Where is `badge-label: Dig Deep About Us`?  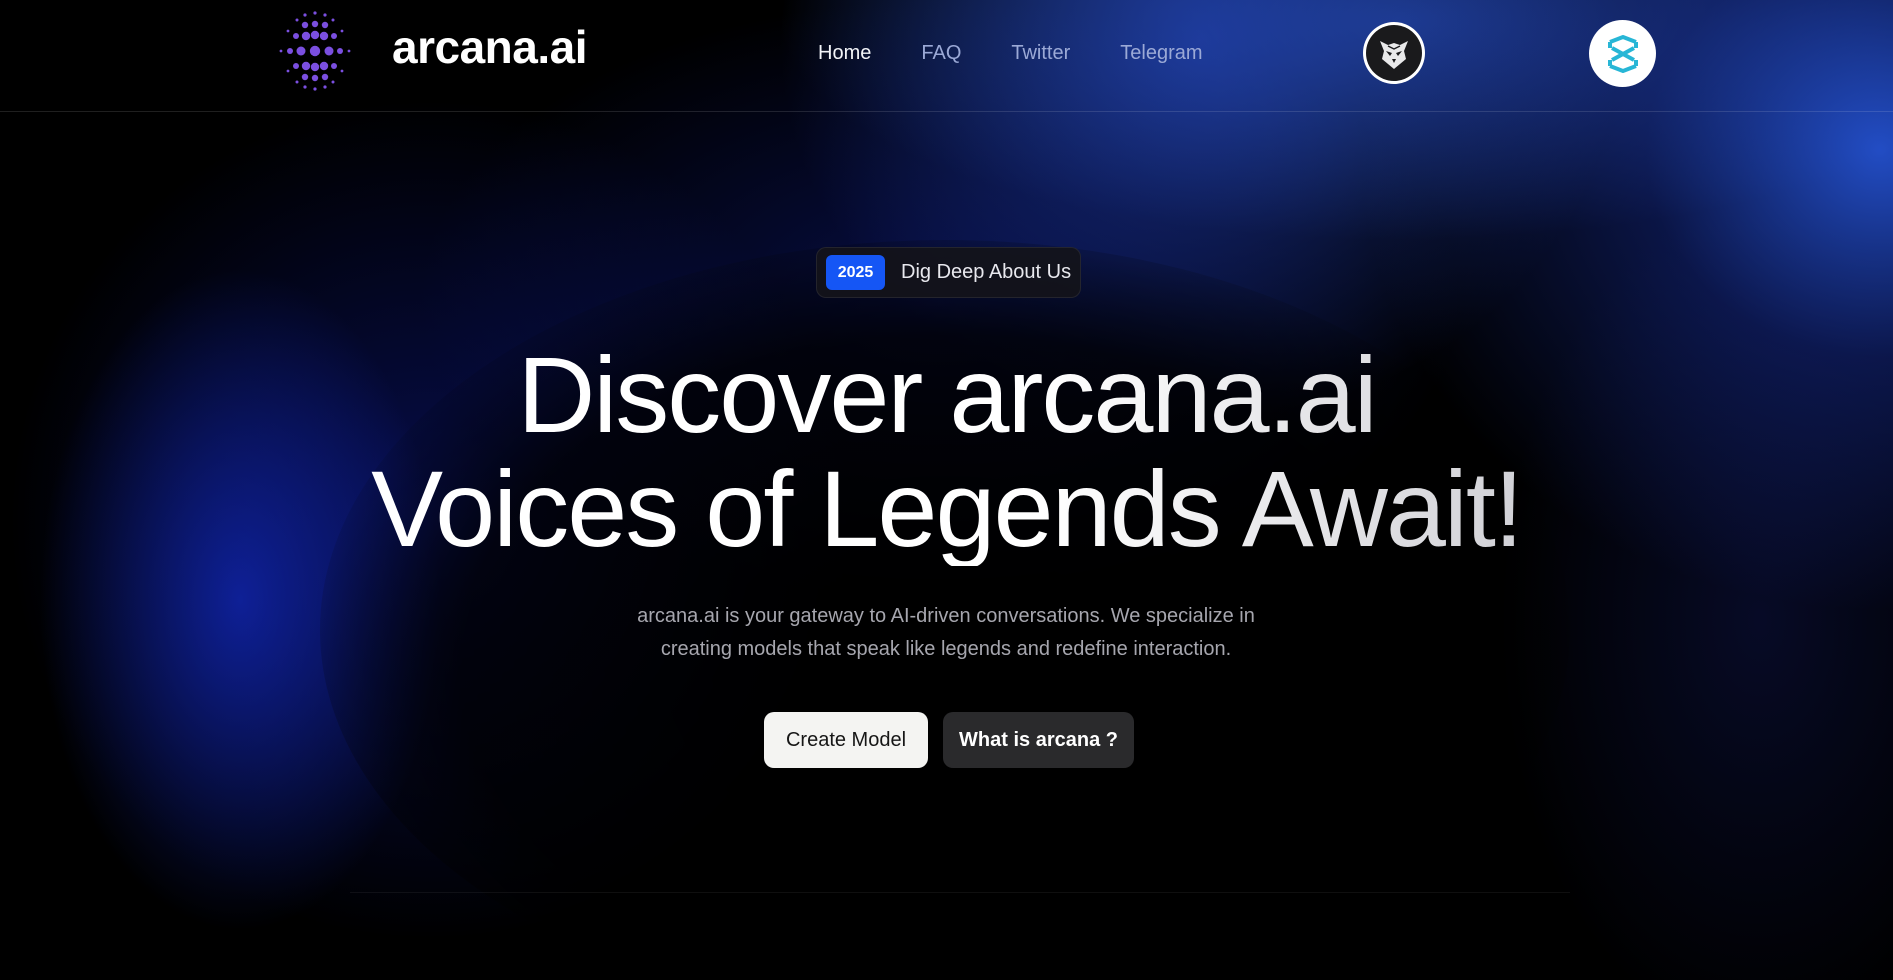 badge-label: Dig Deep About Us is located at coordinates (986, 272).